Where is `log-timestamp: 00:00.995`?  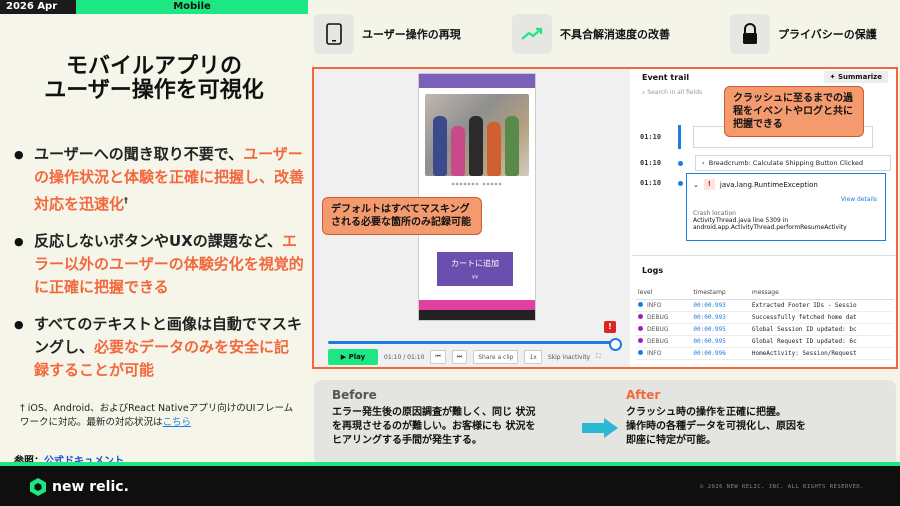 log-timestamp: 00:00.995 is located at coordinates (720, 329).